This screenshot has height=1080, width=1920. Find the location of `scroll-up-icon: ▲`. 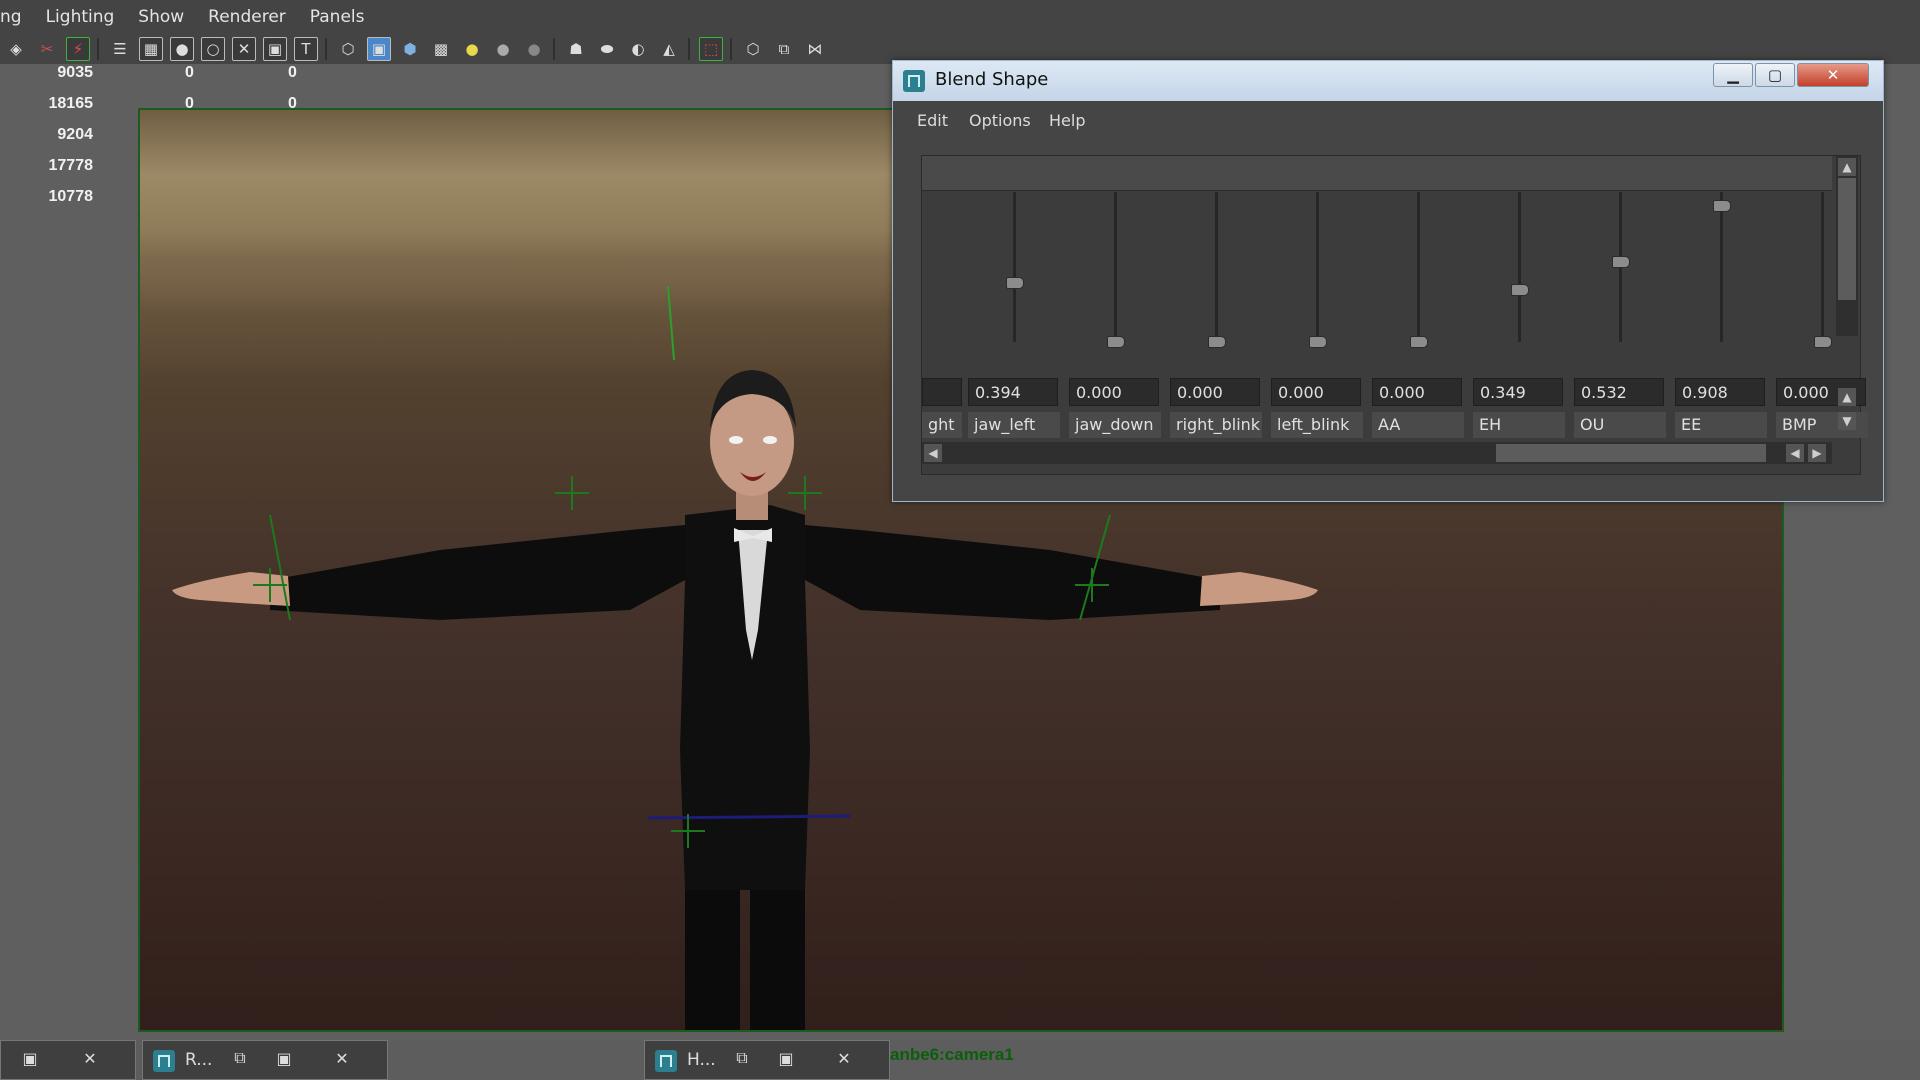

scroll-up-icon: ▲ is located at coordinates (1847, 167).